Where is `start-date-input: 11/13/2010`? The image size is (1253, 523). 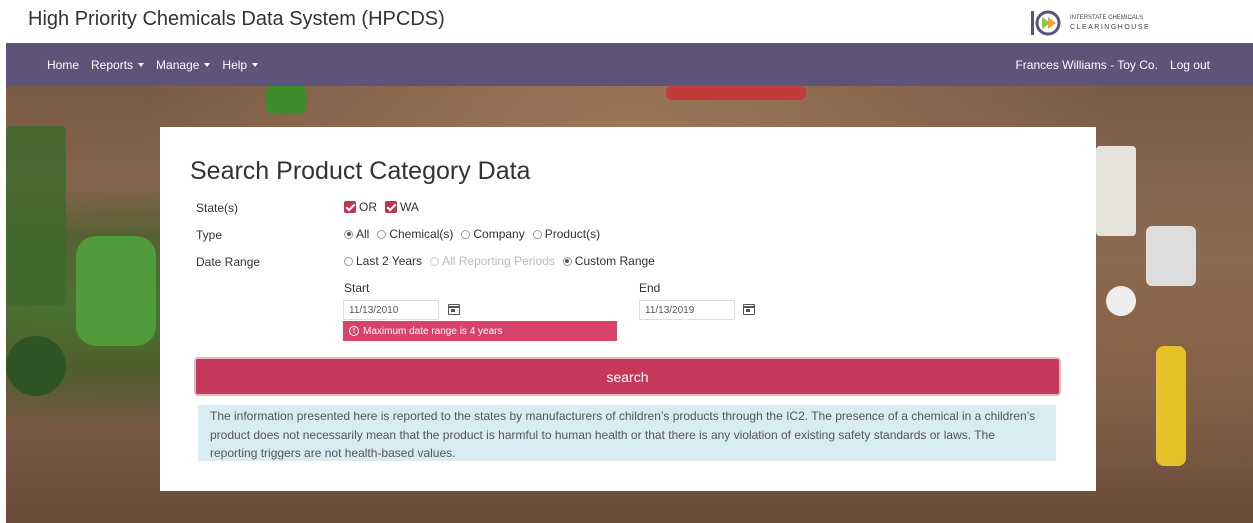
start-date-input: 11/13/2010 is located at coordinates (391, 310).